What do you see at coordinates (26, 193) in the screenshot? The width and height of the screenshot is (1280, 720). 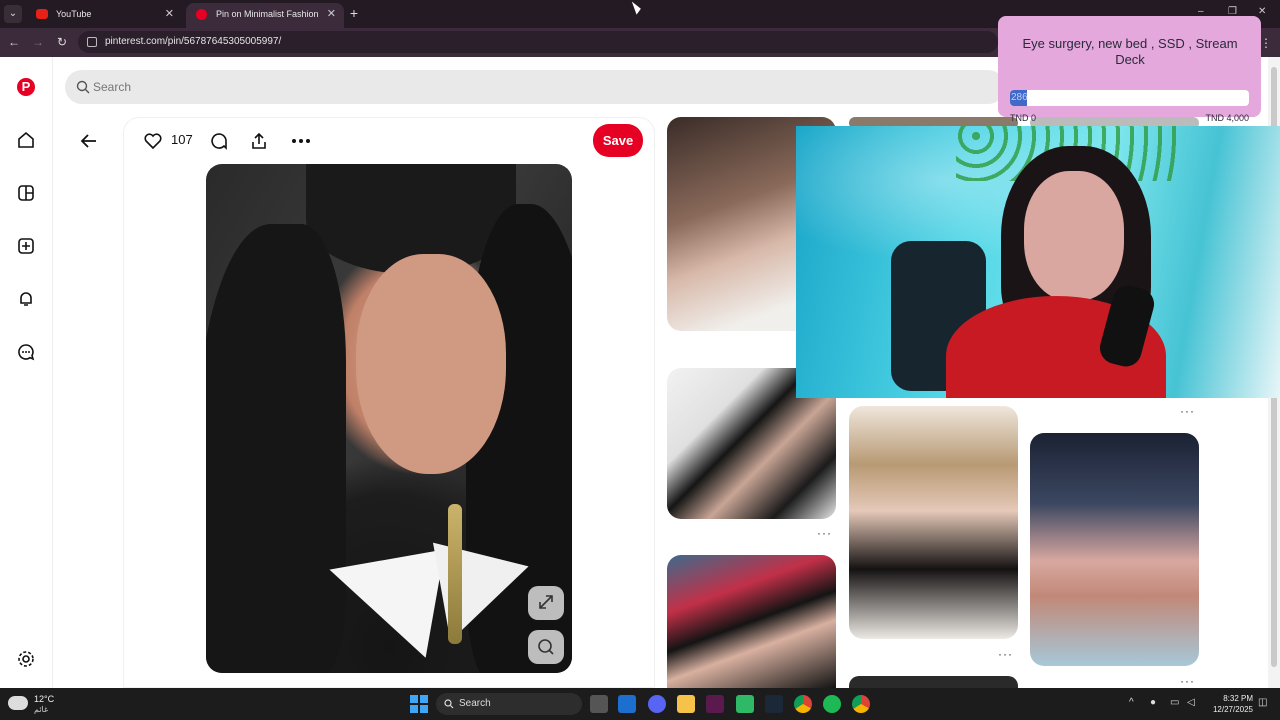 I see `explore-icon` at bounding box center [26, 193].